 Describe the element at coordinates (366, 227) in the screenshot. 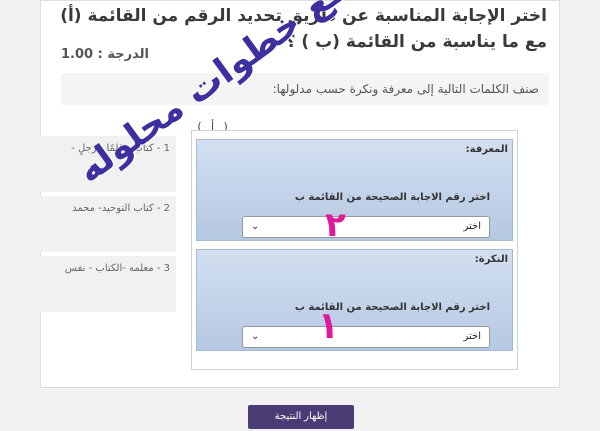

I see `answer-select-definite: اختر ⌄` at that location.